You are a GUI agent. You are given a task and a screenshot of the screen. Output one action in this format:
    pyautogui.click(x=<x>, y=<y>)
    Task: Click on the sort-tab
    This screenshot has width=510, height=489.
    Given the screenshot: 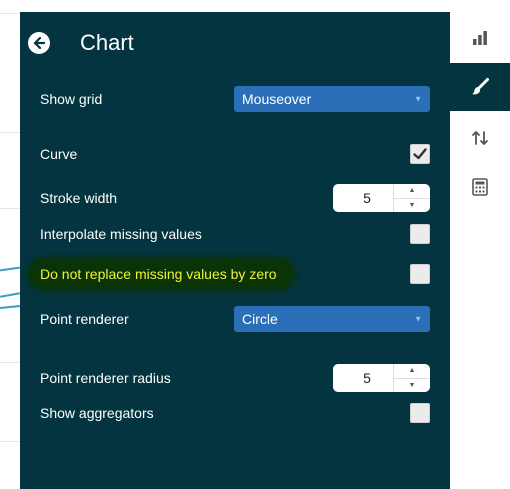 What is the action you would take?
    pyautogui.click(x=480, y=138)
    